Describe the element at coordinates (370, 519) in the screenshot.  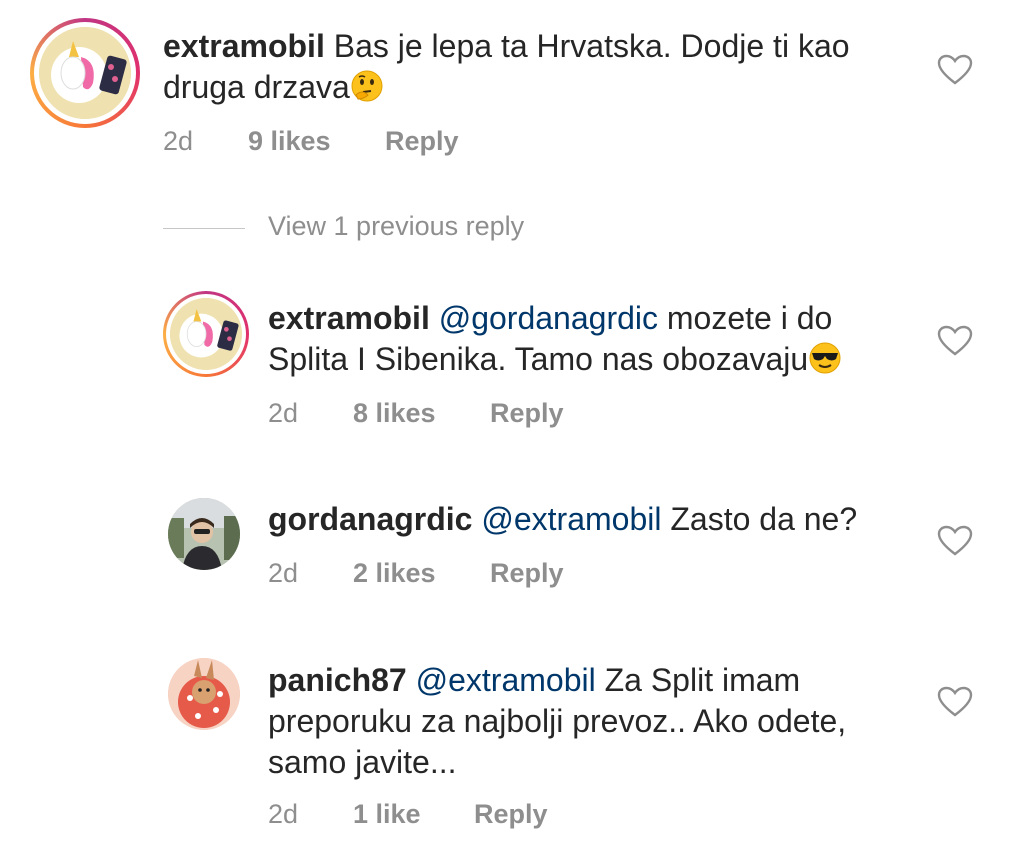
I see `username-link: gordanagrdic` at that location.